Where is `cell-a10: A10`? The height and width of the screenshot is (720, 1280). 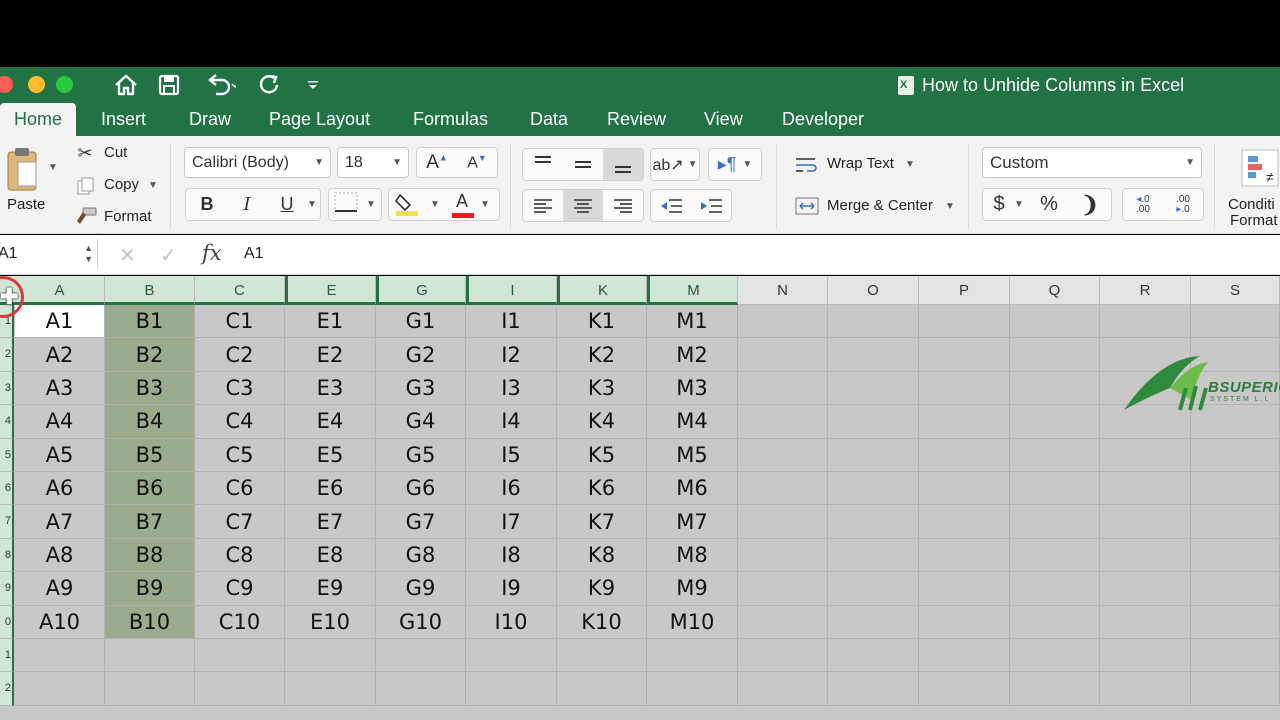
cell-a10: A10 is located at coordinates (60, 622).